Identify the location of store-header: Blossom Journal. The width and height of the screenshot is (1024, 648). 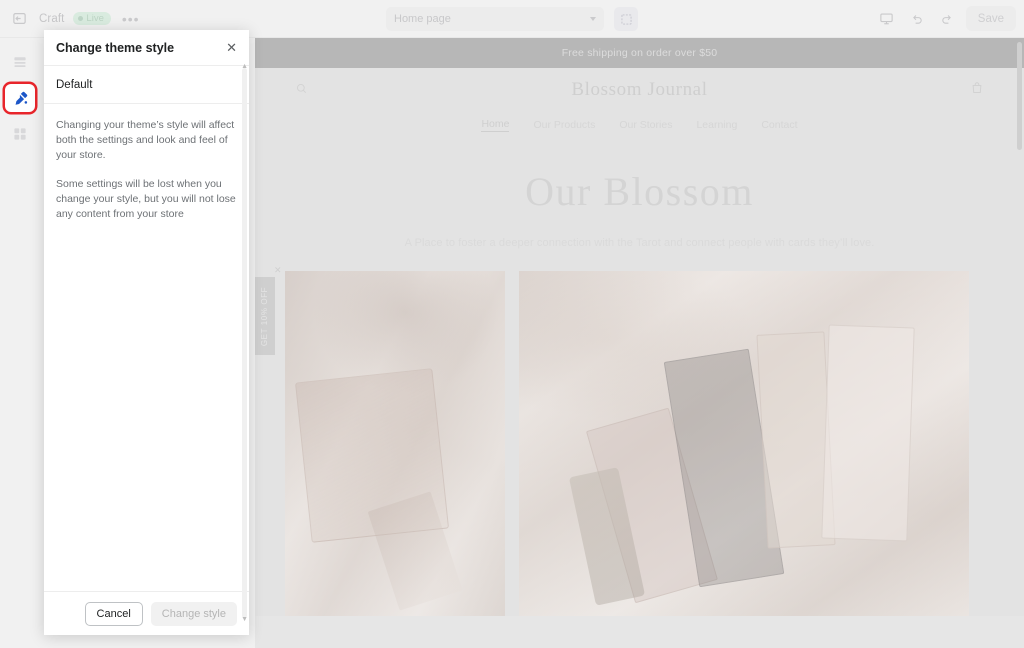
(639, 90).